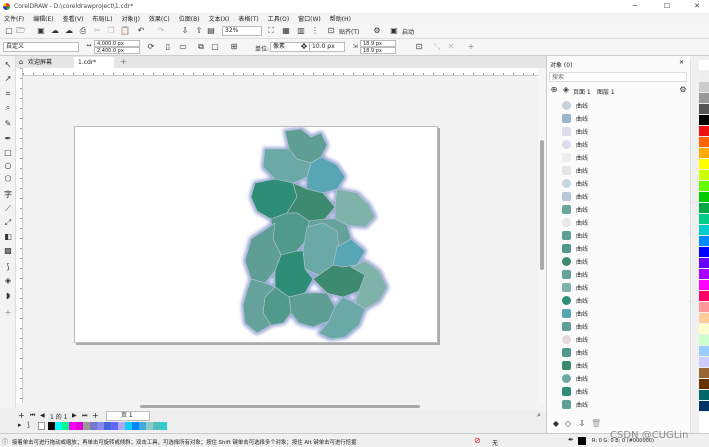 This screenshot has width=709, height=447. I want to click on page-width-field: 4,000.0 px, so click(117, 43).